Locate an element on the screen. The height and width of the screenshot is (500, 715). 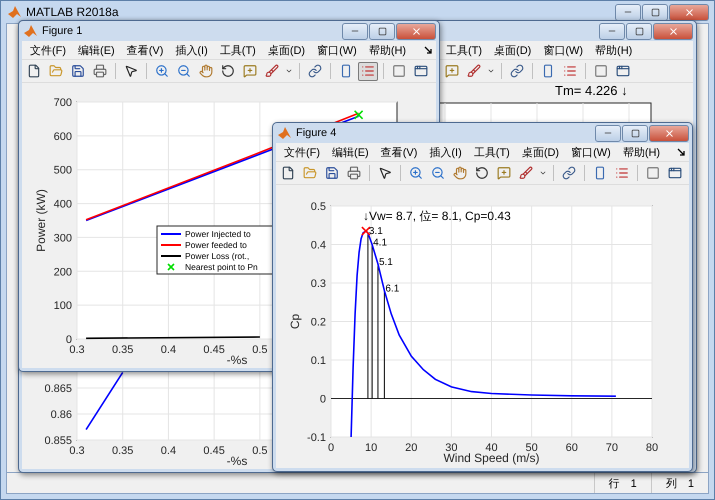
close-icon is located at coordinates (689, 12).